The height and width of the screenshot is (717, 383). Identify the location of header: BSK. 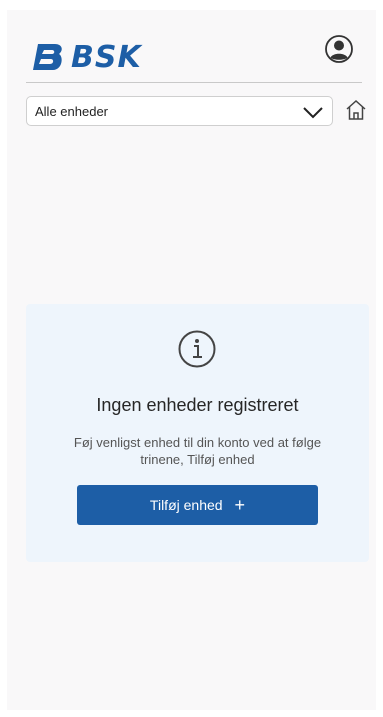
(194, 56).